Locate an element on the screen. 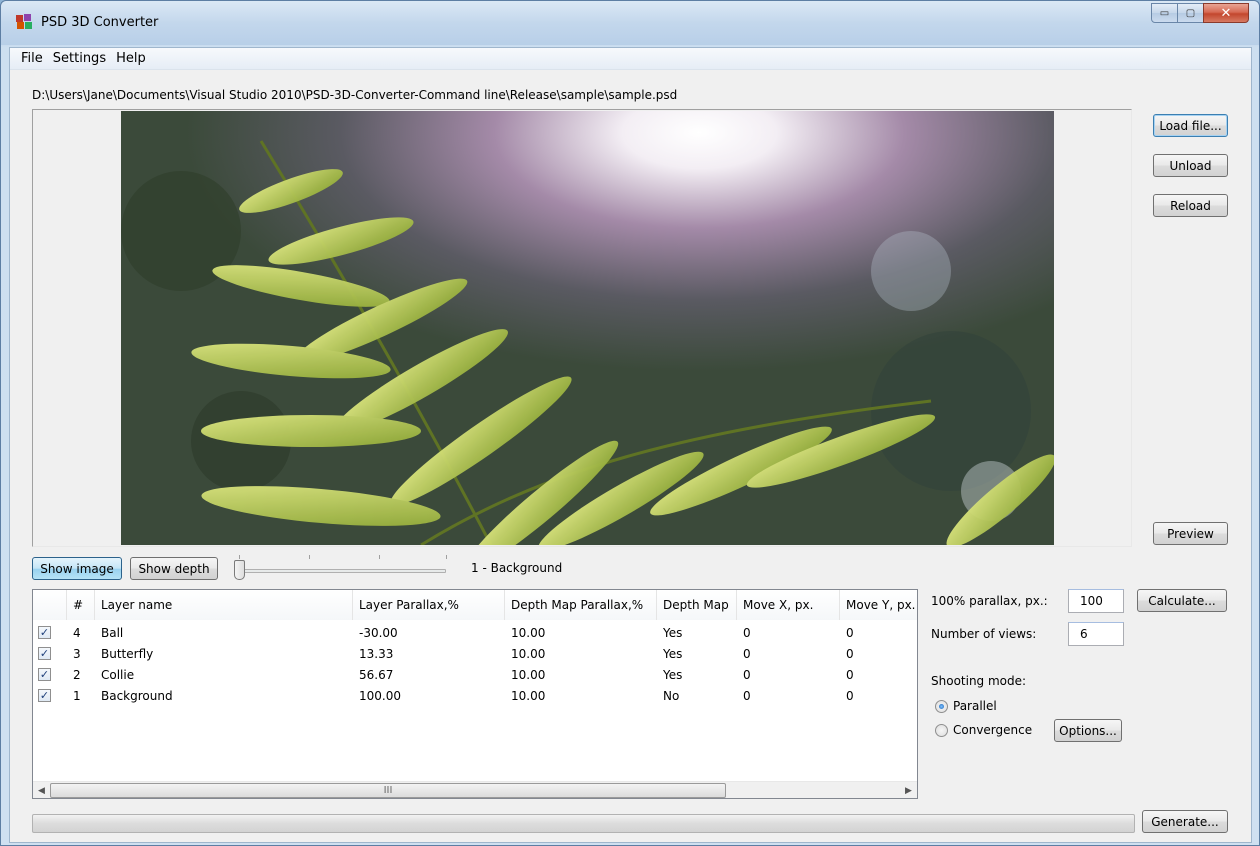 The width and height of the screenshot is (1260, 846). views-label: Number of views: is located at coordinates (984, 634).